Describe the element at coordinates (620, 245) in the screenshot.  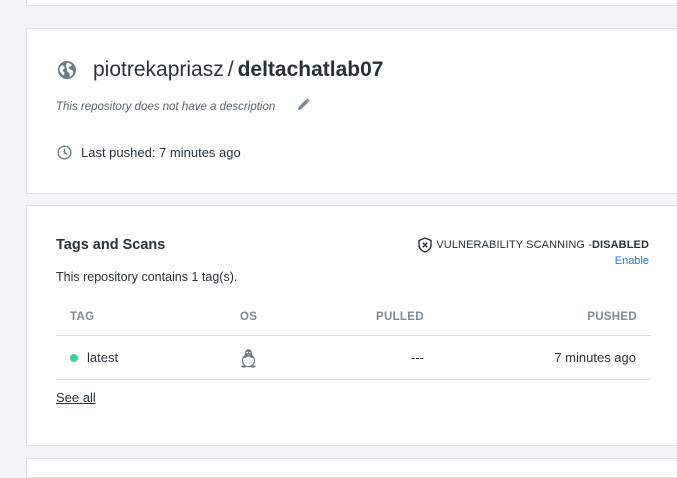
I see `vulnerability-scanning-state: DISABLED` at that location.